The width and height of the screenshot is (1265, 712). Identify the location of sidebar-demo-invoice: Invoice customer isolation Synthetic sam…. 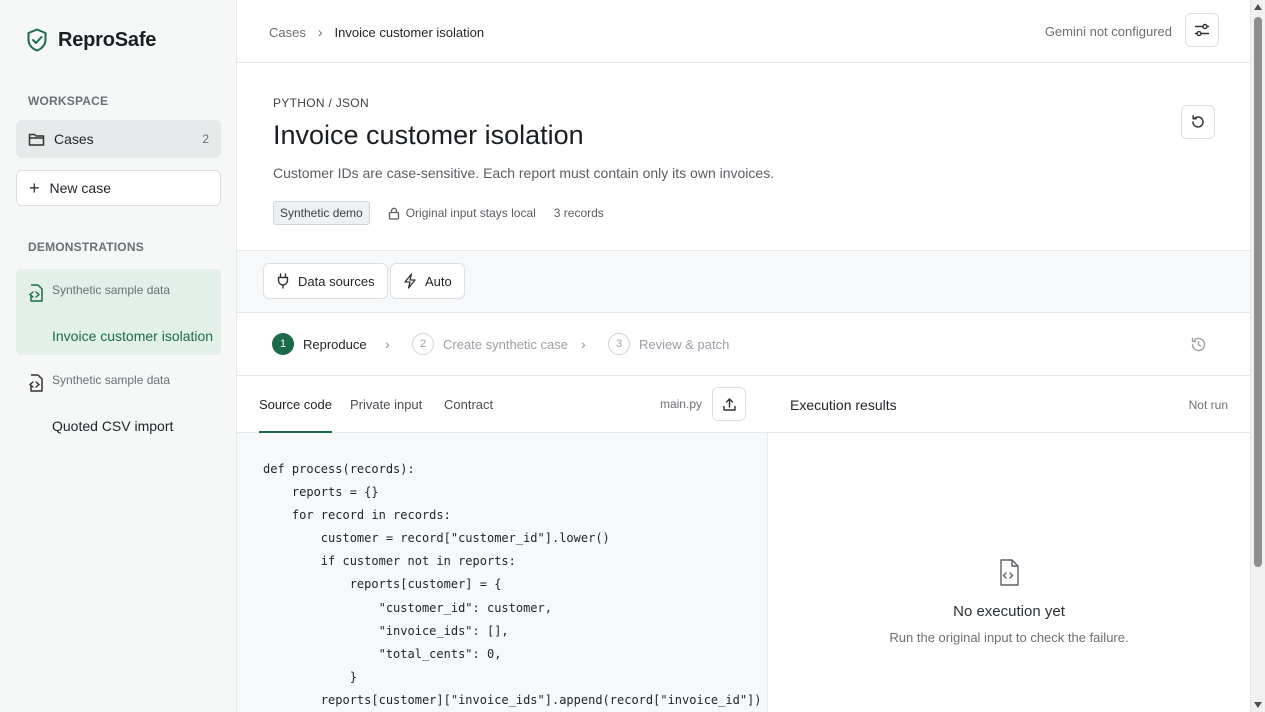
(118, 312).